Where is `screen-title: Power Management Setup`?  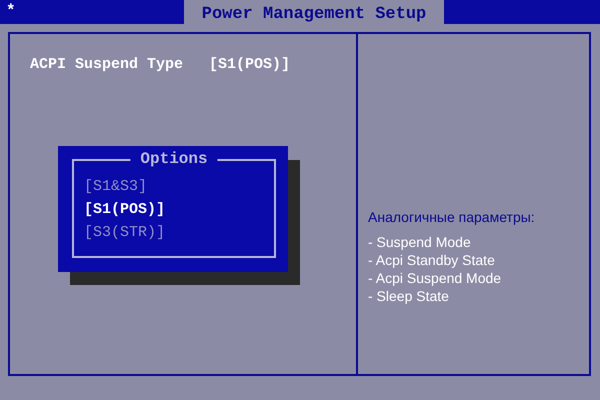 screen-title: Power Management Setup is located at coordinates (314, 12).